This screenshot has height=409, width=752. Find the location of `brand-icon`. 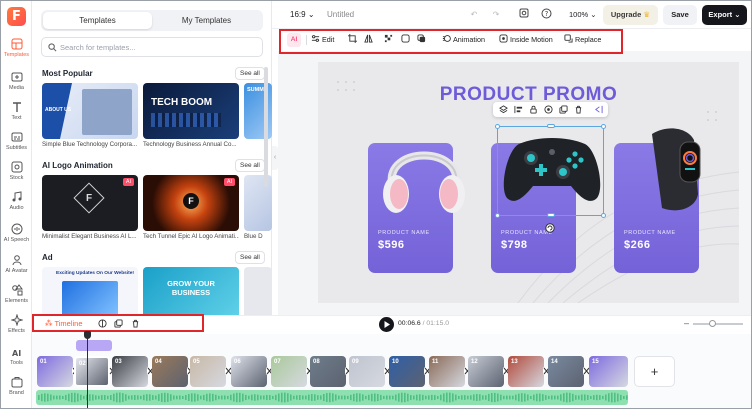

brand-icon is located at coordinates (16, 382).